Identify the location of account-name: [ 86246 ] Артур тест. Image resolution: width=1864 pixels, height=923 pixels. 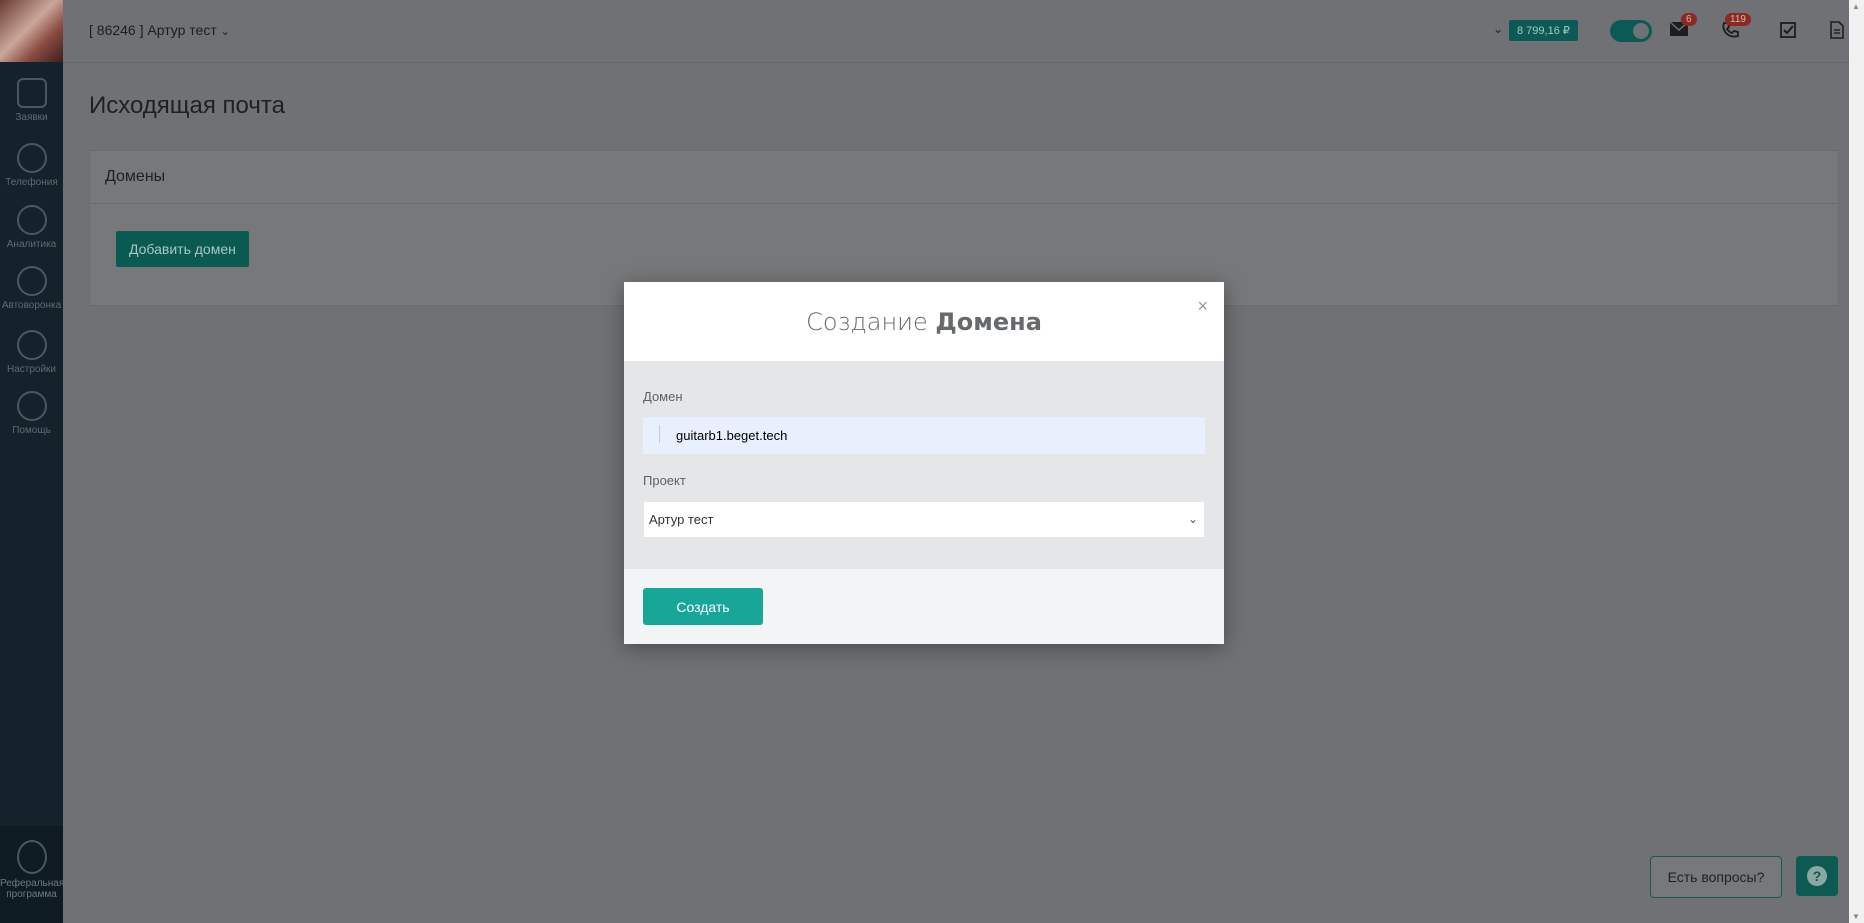
(153, 30).